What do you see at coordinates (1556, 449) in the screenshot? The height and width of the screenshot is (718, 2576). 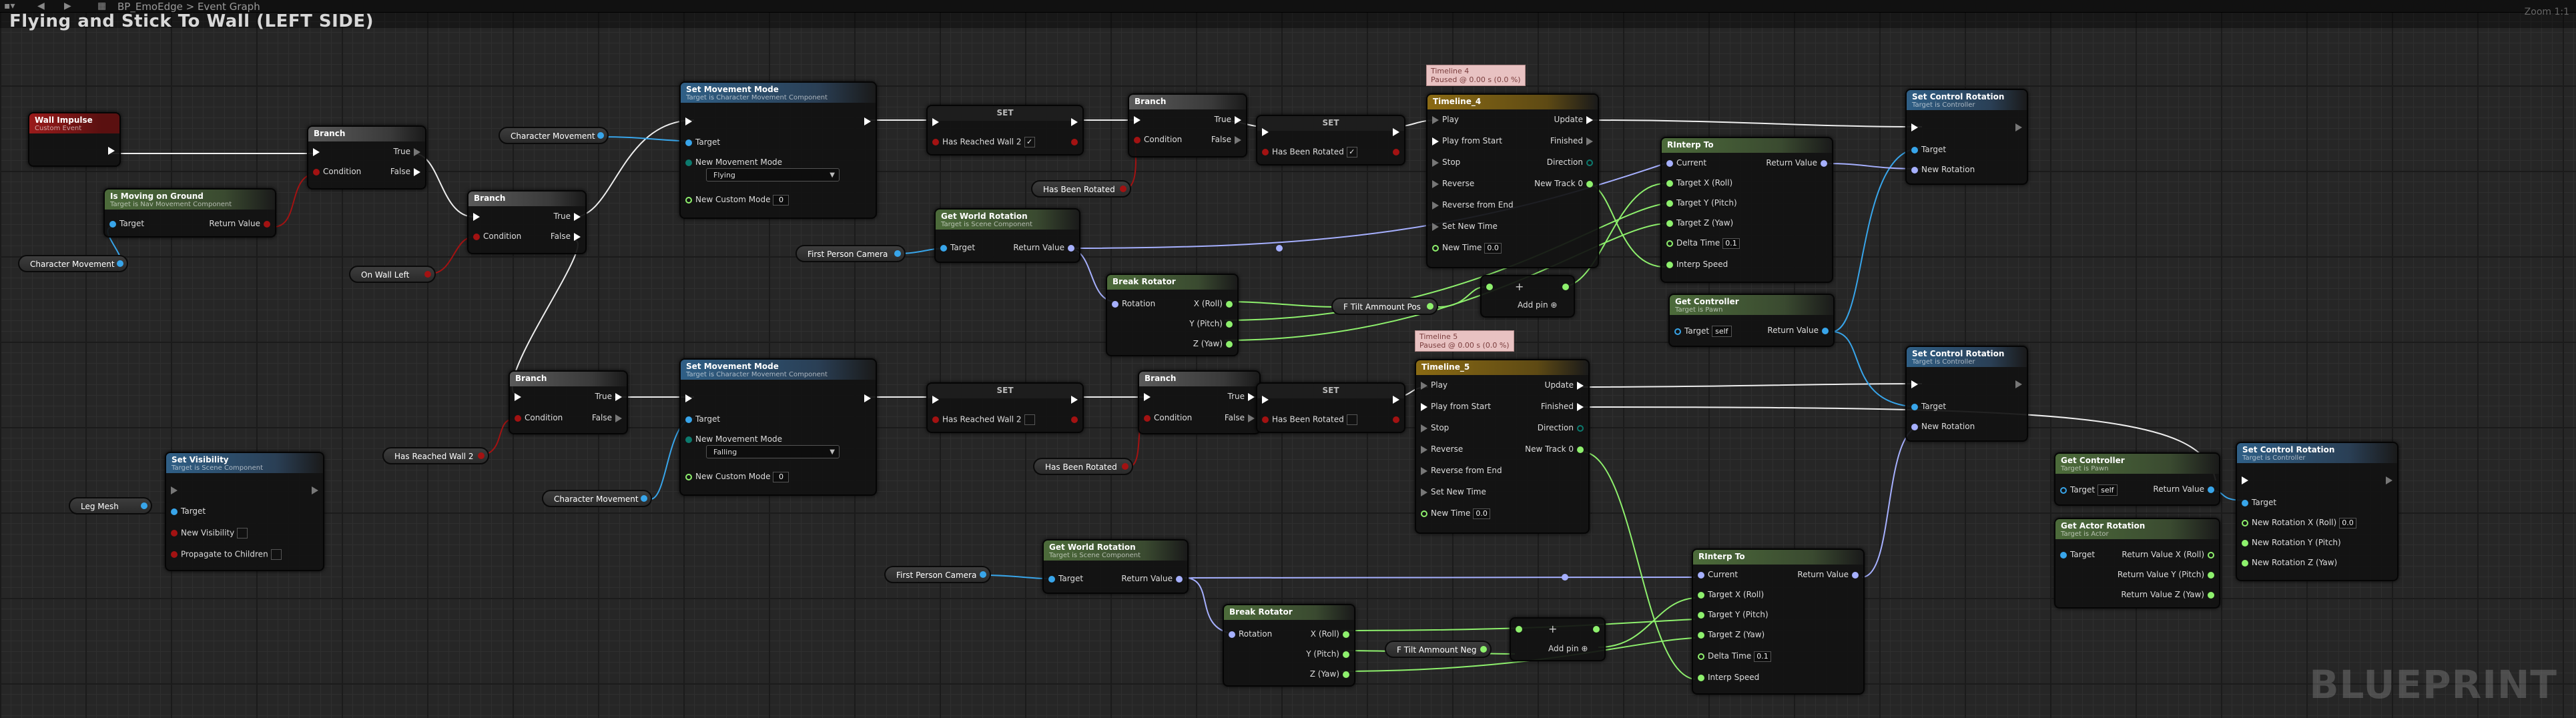 I see `new-track-pin: New Track 0` at bounding box center [1556, 449].